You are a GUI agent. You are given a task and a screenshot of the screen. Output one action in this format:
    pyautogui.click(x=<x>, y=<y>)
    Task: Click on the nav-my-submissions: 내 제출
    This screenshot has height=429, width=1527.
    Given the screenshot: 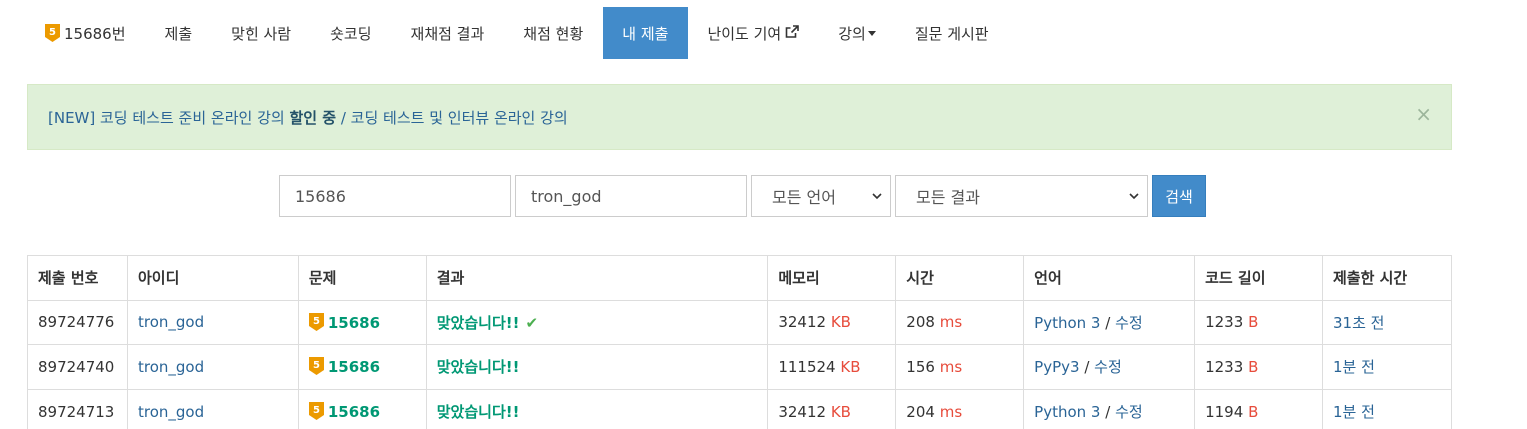 What is the action you would take?
    pyautogui.click(x=645, y=33)
    